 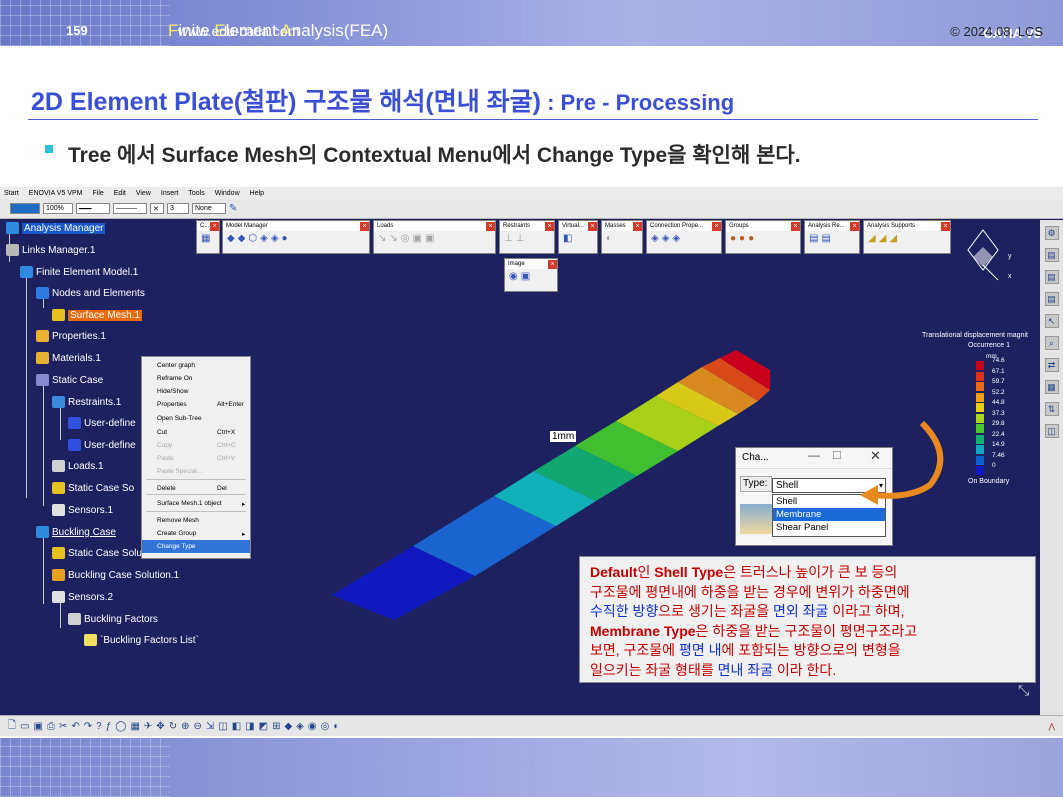 I want to click on menu-item: Insert, so click(x=170, y=193).